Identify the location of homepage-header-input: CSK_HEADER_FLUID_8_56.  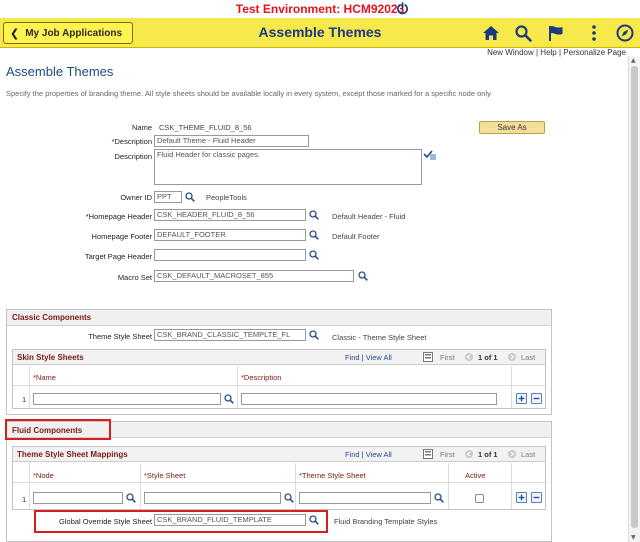
(230, 215).